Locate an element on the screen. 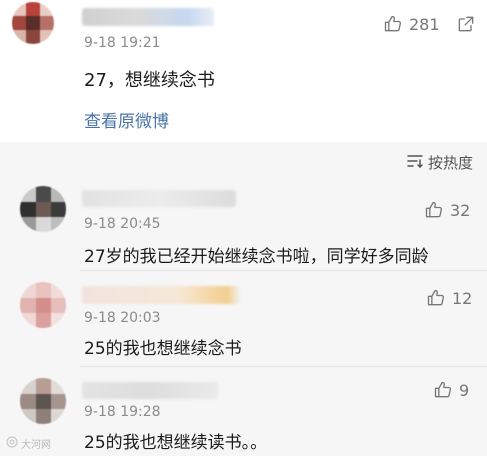 The image size is (487, 456). watermark-text: 大河网 is located at coordinates (36, 445).